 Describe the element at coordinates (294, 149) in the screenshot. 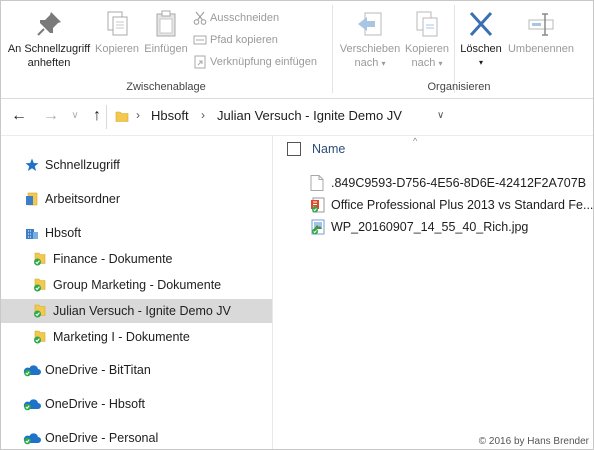

I see `select-all-checkbox` at that location.